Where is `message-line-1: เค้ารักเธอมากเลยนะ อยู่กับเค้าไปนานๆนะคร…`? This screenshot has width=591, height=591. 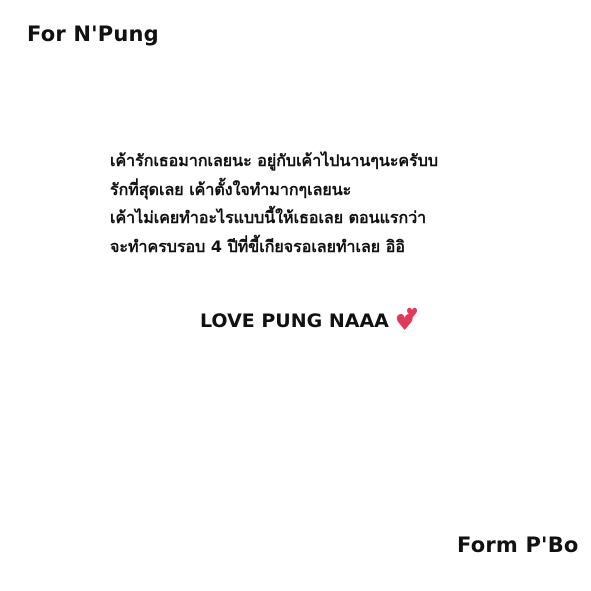
message-line-1: เค้ารักเธอมากเลยนะ อยู่กับเค้าไปนานๆนะคร… is located at coordinates (274, 160).